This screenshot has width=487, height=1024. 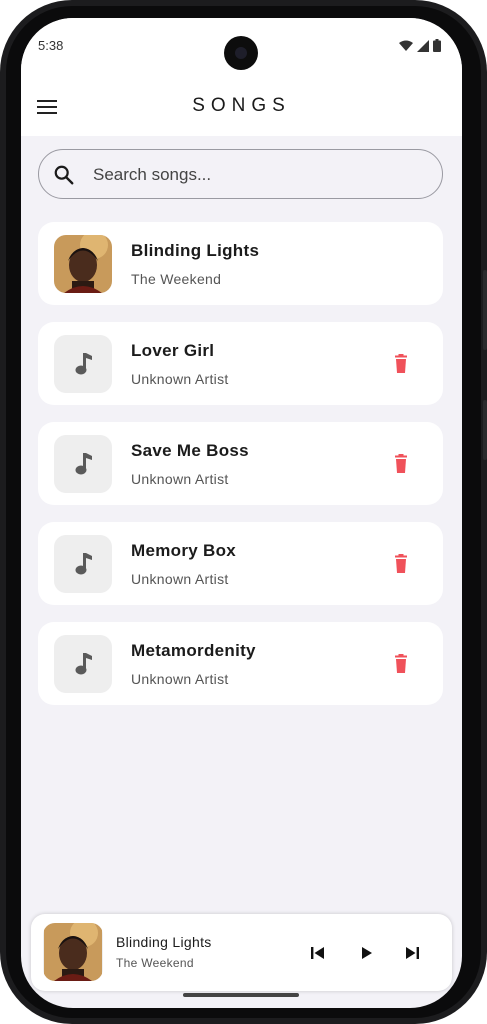 I want to click on search-bar, so click(x=240, y=174).